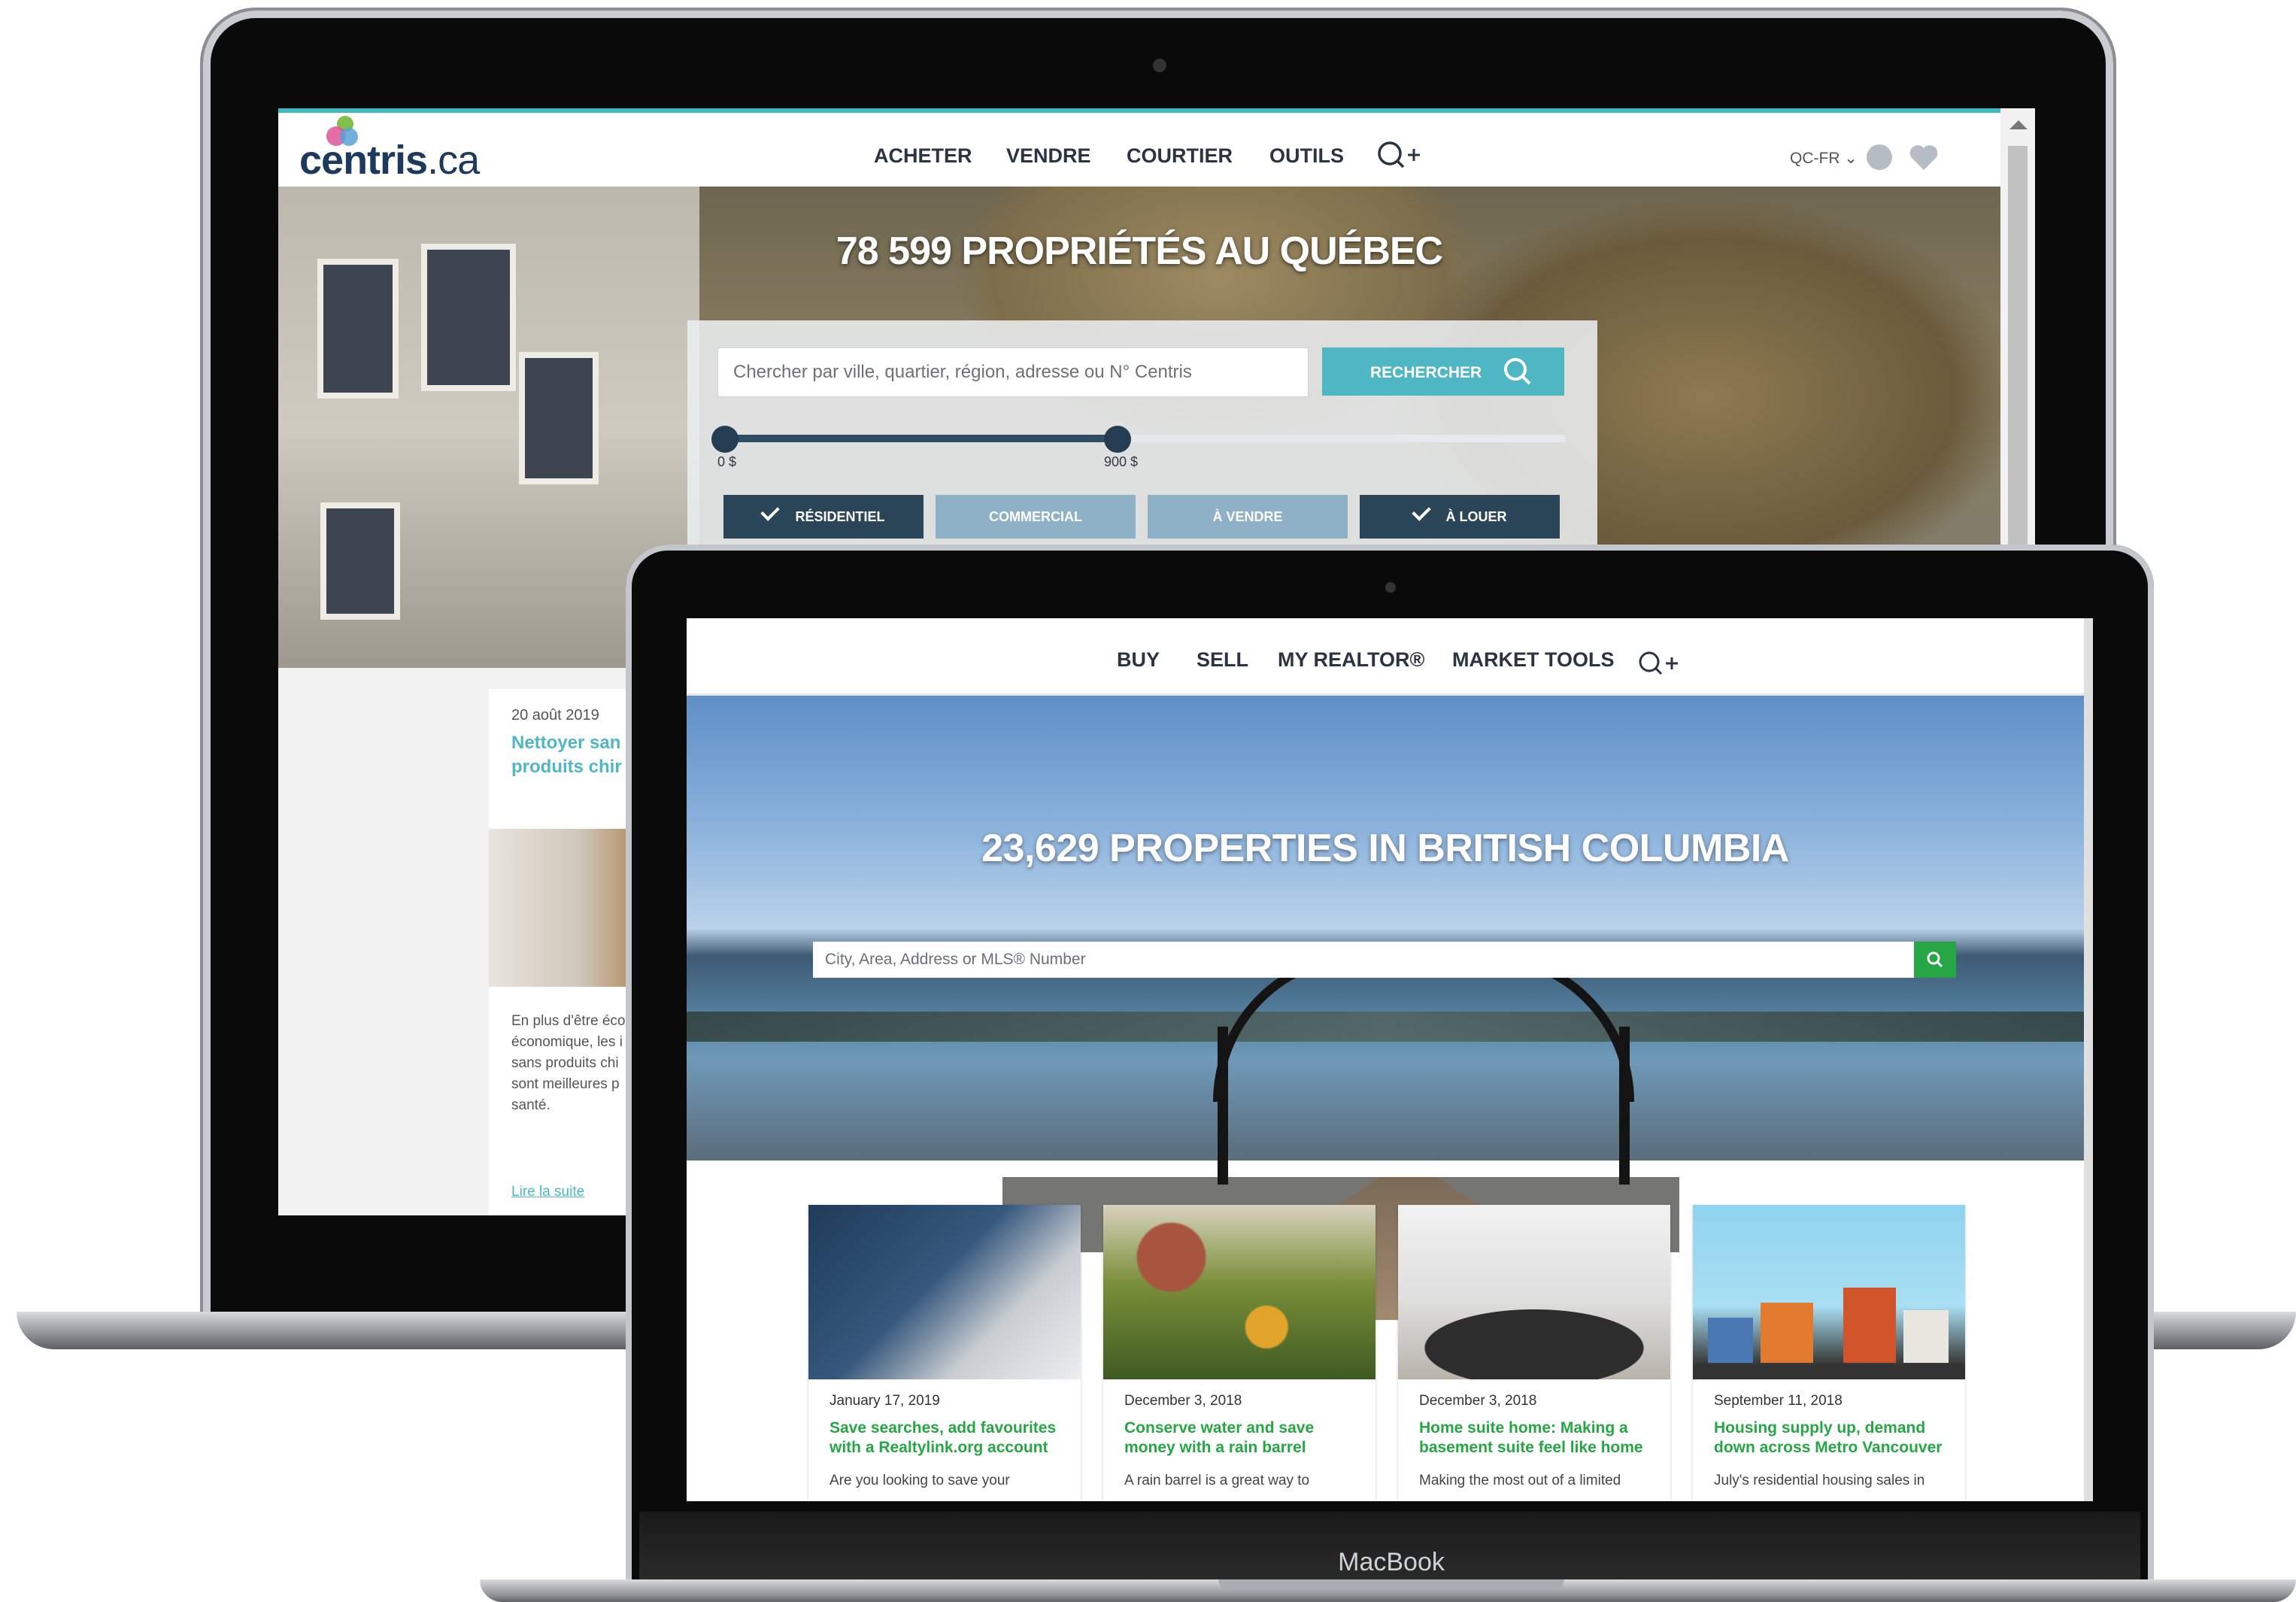  I want to click on front-laptop-notch, so click(1391, 1584).